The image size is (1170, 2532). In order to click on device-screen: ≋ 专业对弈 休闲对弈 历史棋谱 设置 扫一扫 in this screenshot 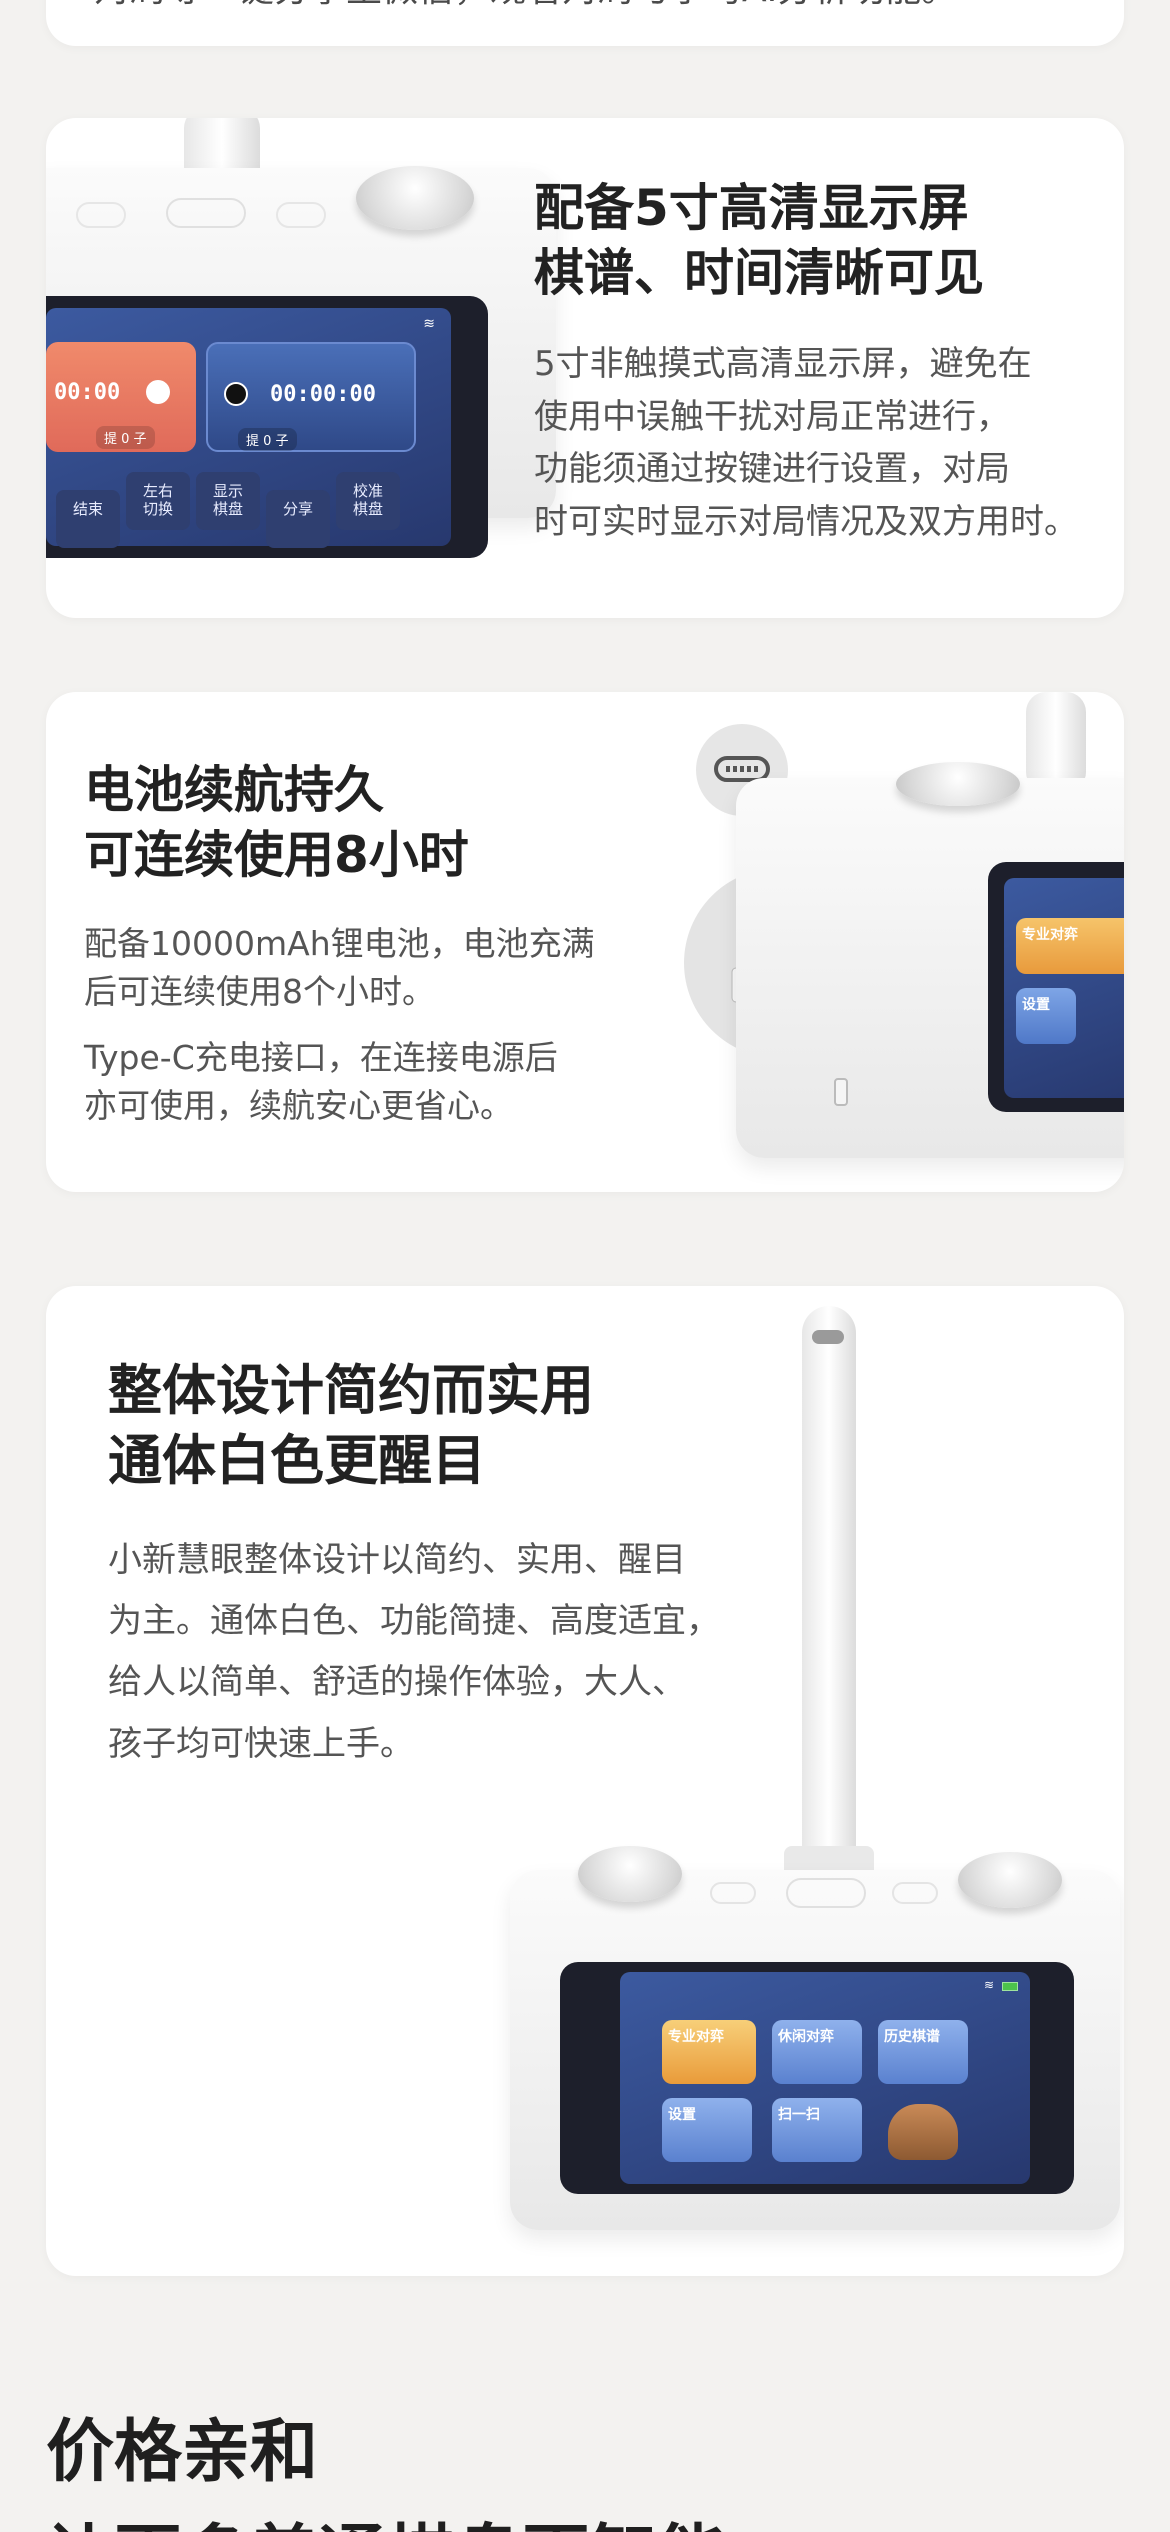, I will do `click(817, 2078)`.